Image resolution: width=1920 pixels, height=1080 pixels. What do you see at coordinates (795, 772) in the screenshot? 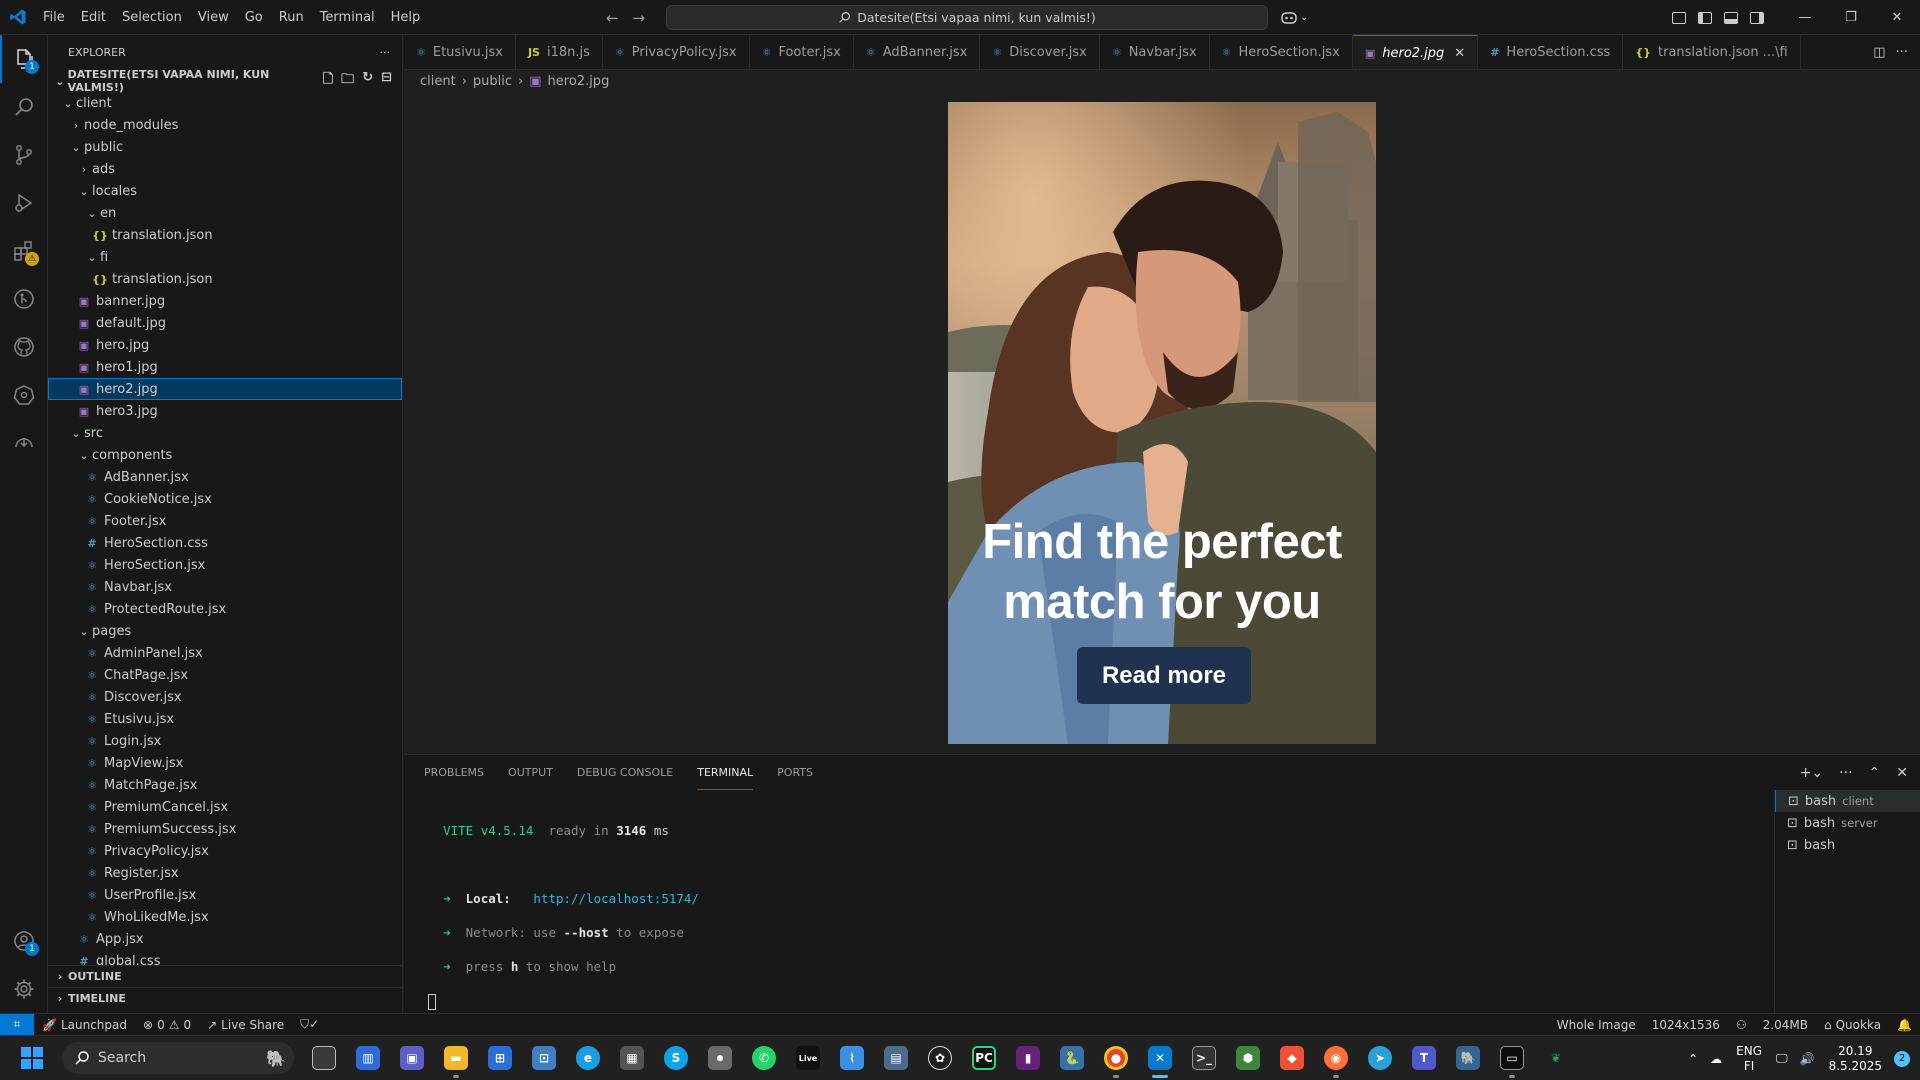
I see `tab-ports: PORTS` at bounding box center [795, 772].